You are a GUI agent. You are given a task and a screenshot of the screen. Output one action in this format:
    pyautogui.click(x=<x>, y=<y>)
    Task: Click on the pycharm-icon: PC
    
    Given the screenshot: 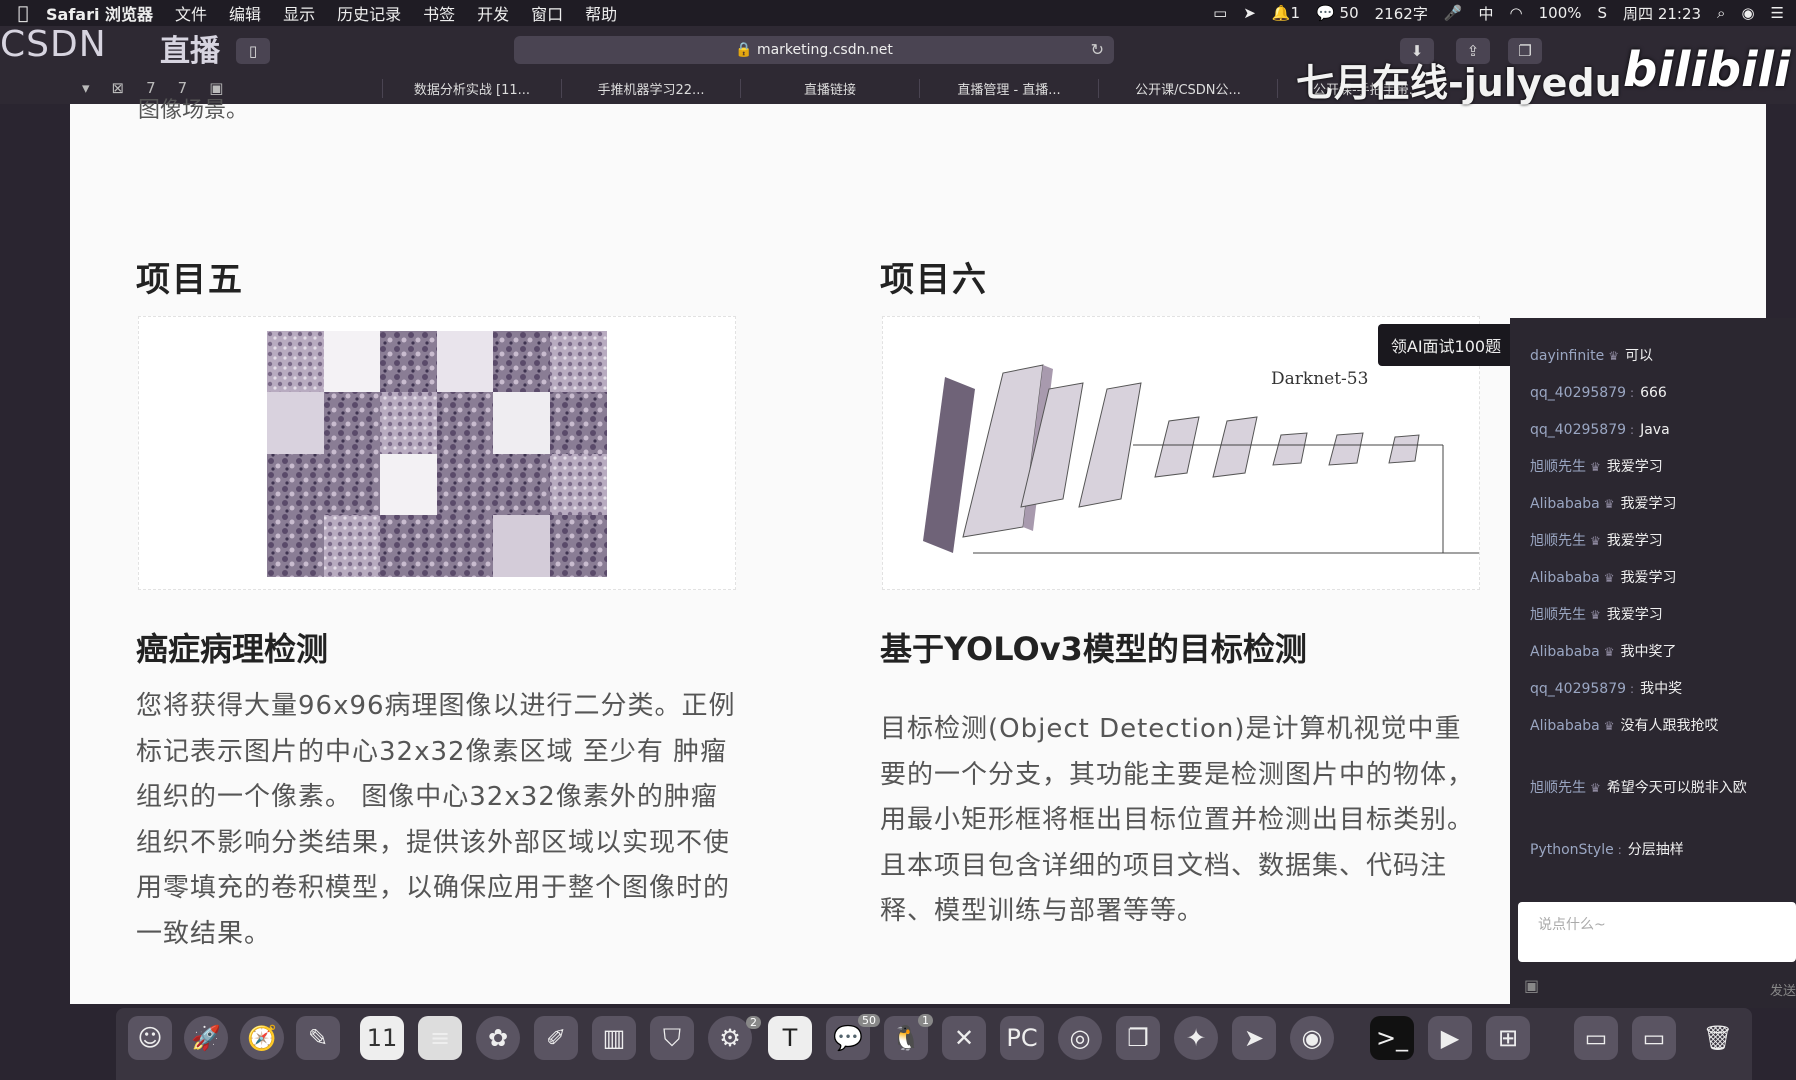 What is the action you would take?
    pyautogui.click(x=1022, y=1038)
    